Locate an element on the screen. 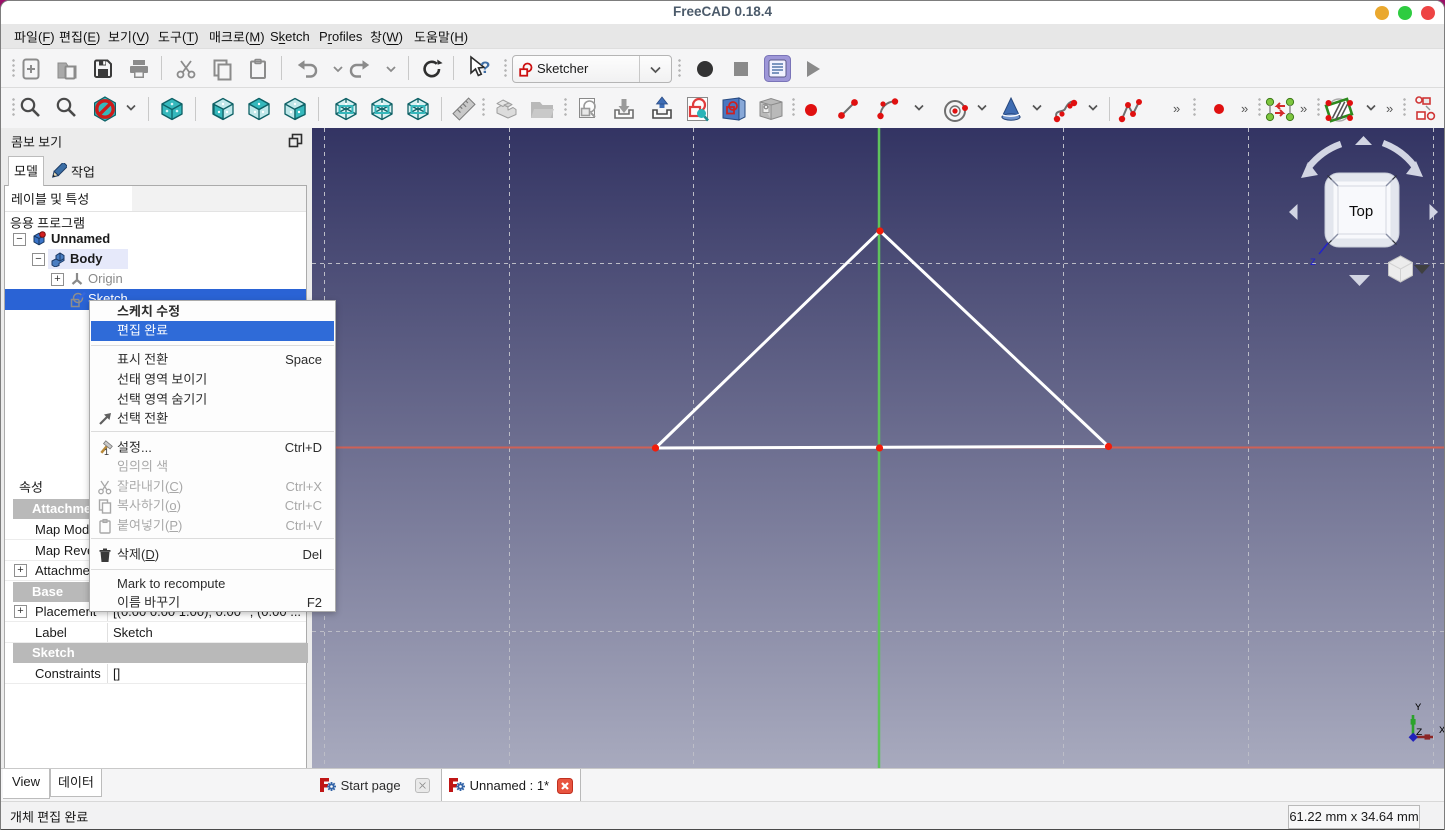 The height and width of the screenshot is (830, 1445). svg-text: Z is located at coordinates (1419, 733).